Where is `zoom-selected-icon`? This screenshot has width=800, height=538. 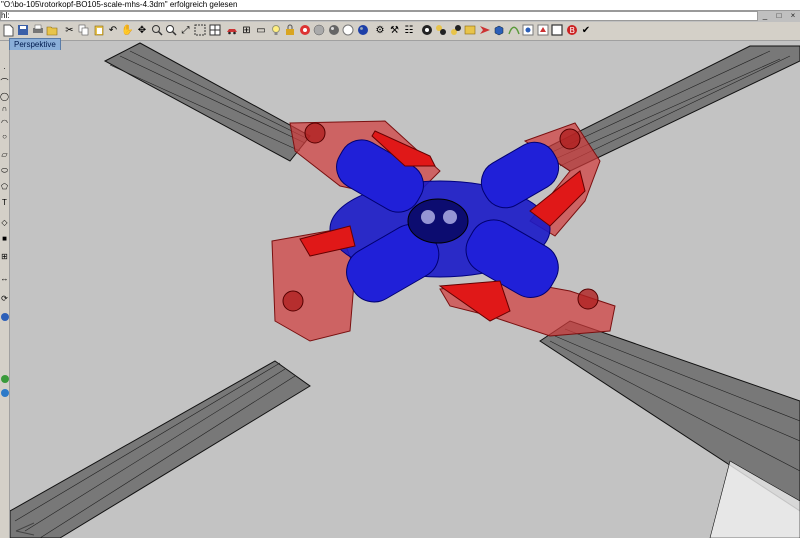
zoom-selected-icon is located at coordinates (200, 31).